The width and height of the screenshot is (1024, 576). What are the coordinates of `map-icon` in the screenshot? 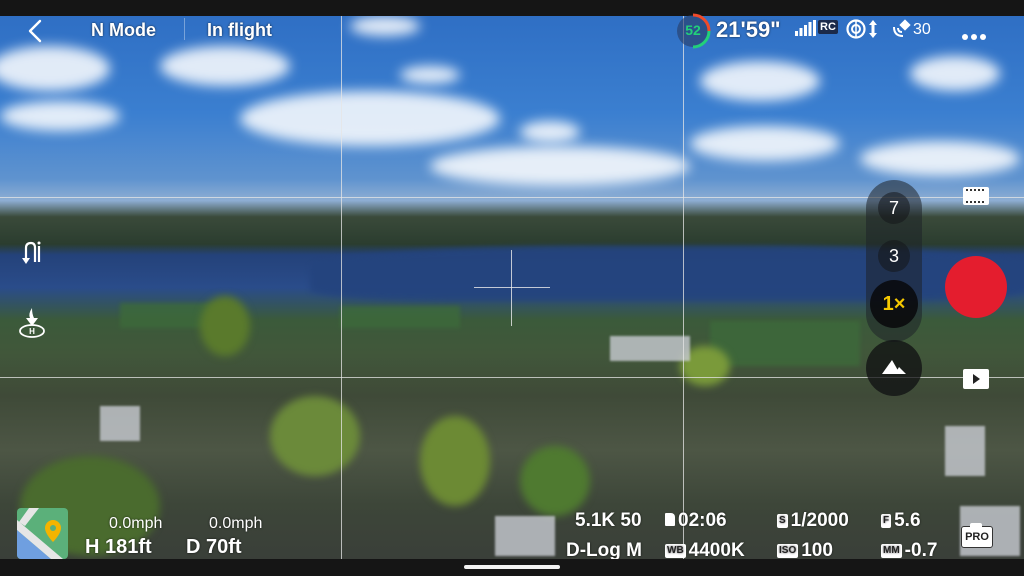 It's located at (42, 533).